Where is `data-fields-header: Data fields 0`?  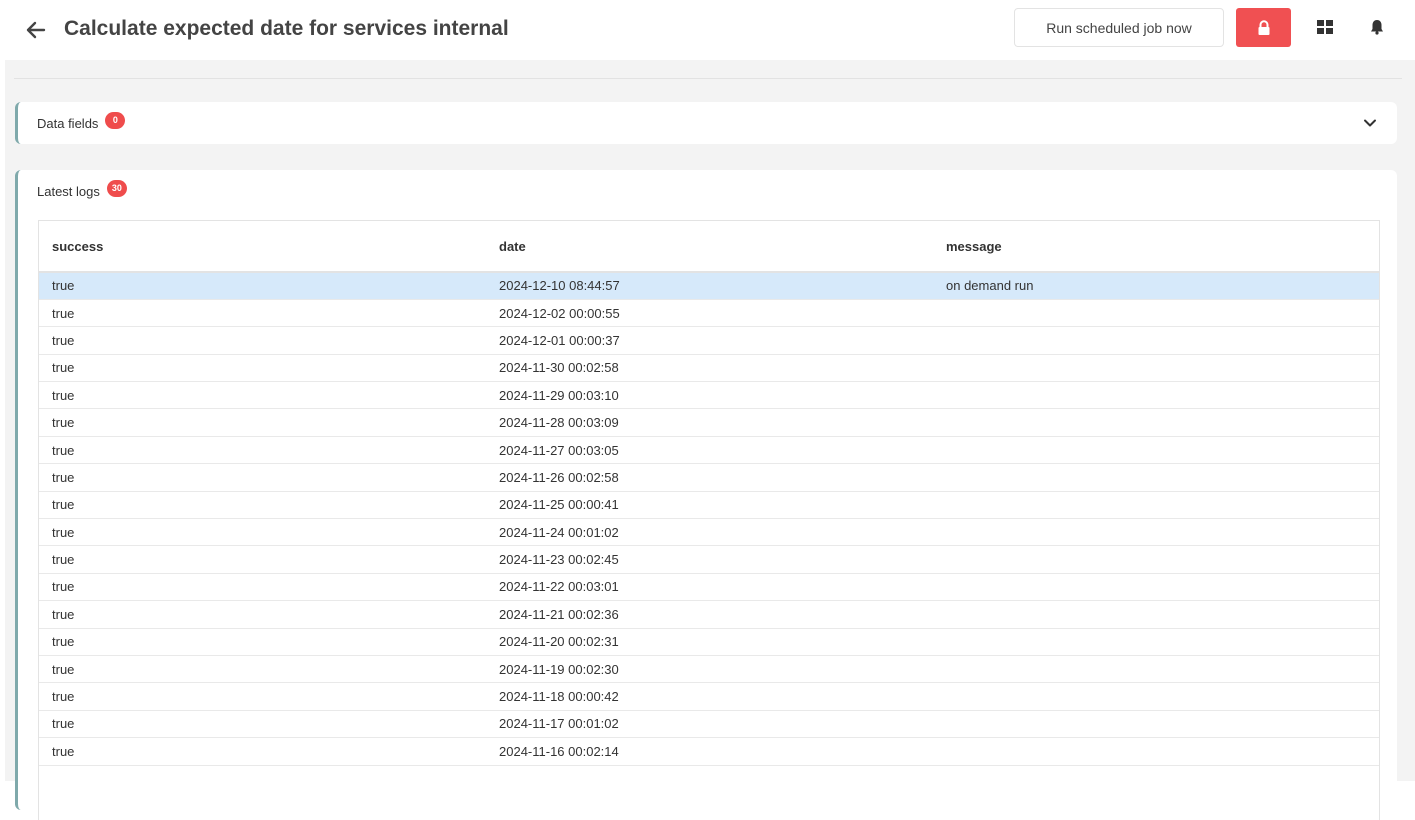 data-fields-header: Data fields 0 is located at coordinates (81, 122).